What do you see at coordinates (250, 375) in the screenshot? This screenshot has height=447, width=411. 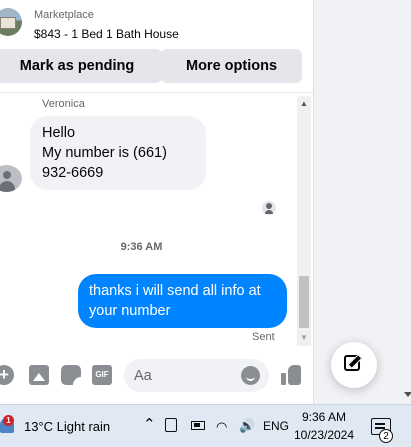 I see `emoji-icon` at bounding box center [250, 375].